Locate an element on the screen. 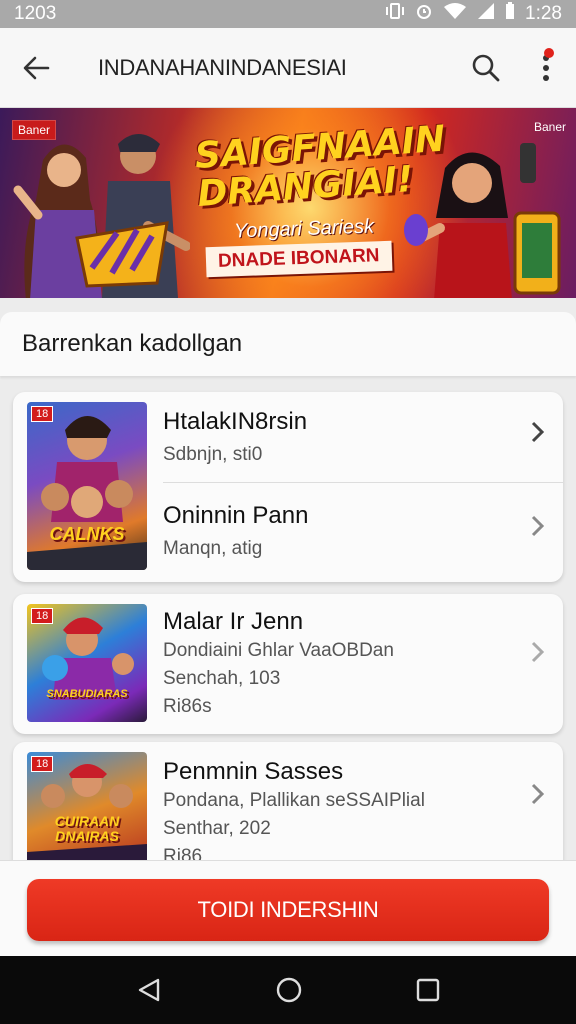 This screenshot has width=576, height=1024. notification-badge is located at coordinates (549, 52).